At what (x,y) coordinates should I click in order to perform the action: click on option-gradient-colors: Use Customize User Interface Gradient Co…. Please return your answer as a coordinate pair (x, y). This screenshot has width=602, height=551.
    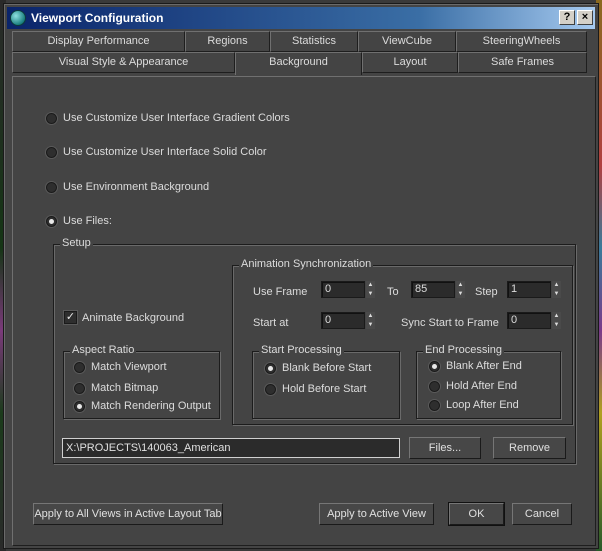
    Looking at the image, I should click on (168, 118).